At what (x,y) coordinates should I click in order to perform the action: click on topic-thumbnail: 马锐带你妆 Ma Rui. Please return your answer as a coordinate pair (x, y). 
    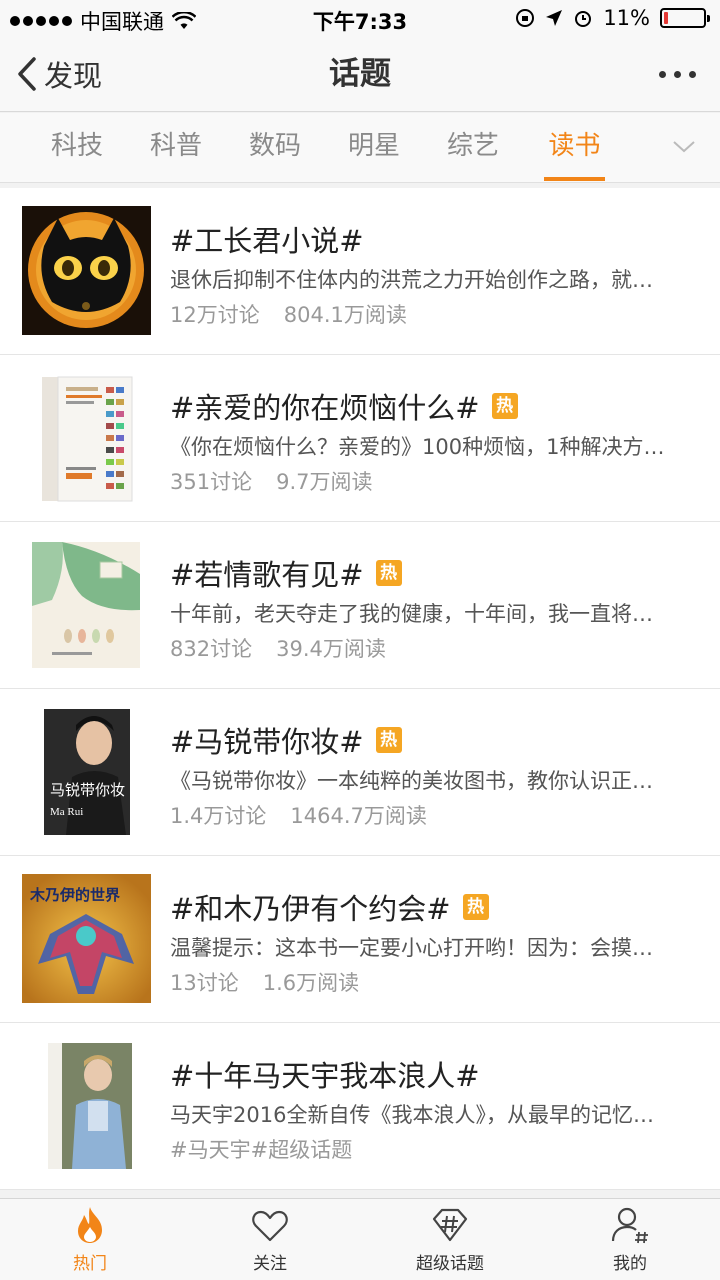
    Looking at the image, I should click on (86, 771).